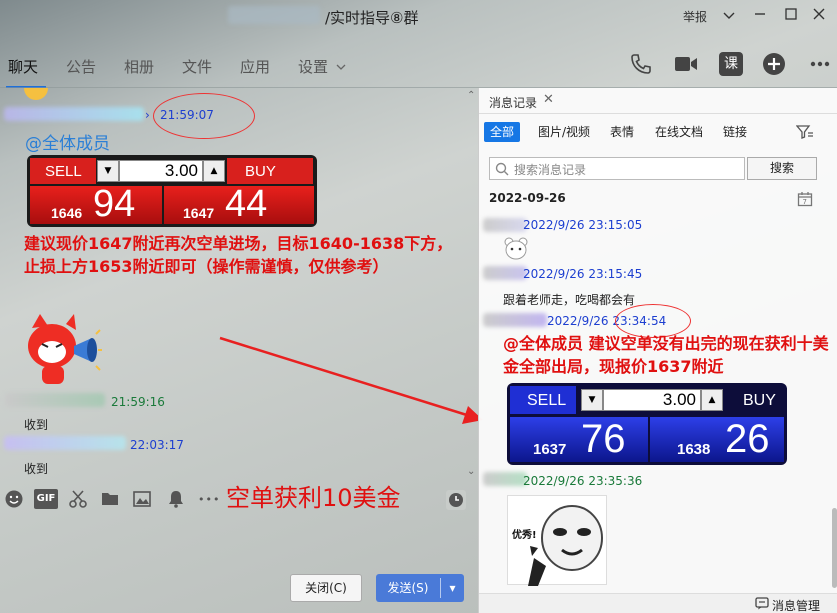 This screenshot has height=613, width=837. Describe the element at coordinates (759, 400) in the screenshot. I see `buy-label: BUY` at that location.